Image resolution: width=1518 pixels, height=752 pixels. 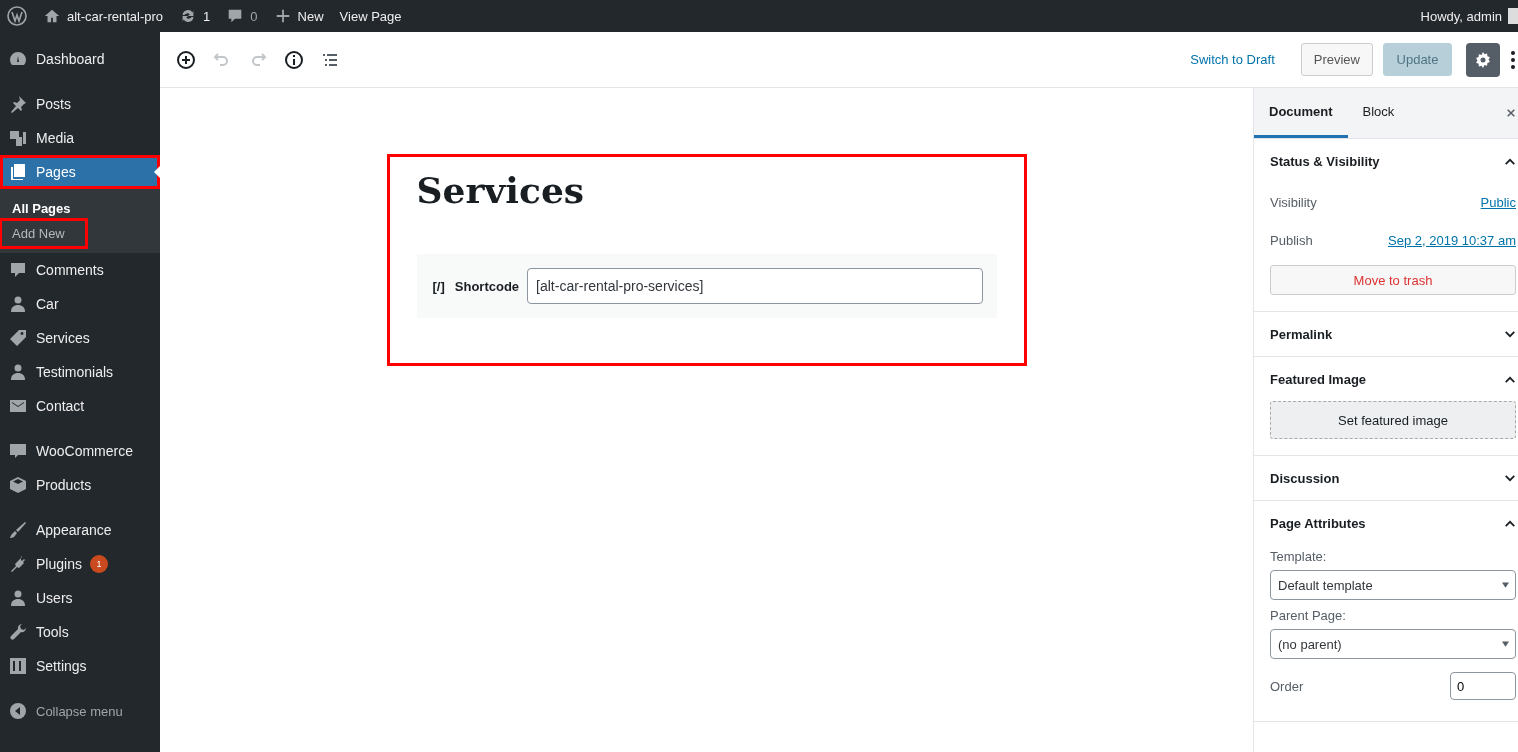 What do you see at coordinates (1232, 59) in the screenshot?
I see `switch-to-draft-link: Switch to Draft` at bounding box center [1232, 59].